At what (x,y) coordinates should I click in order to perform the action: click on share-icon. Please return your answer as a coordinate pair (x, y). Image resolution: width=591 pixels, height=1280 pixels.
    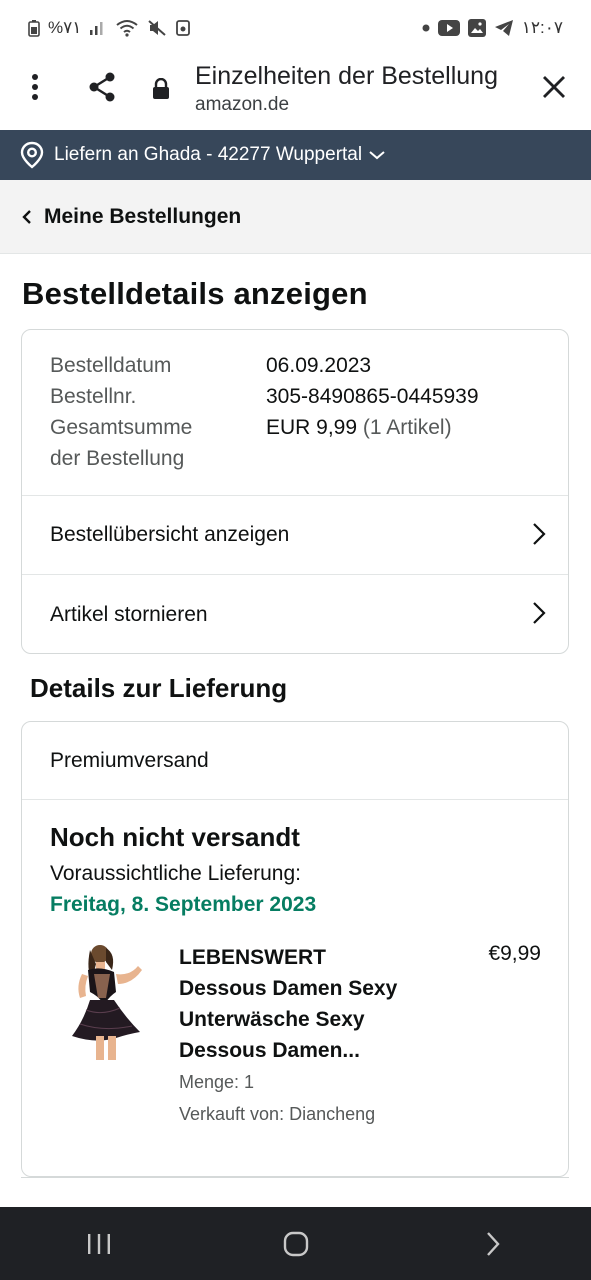
    Looking at the image, I should click on (102, 87).